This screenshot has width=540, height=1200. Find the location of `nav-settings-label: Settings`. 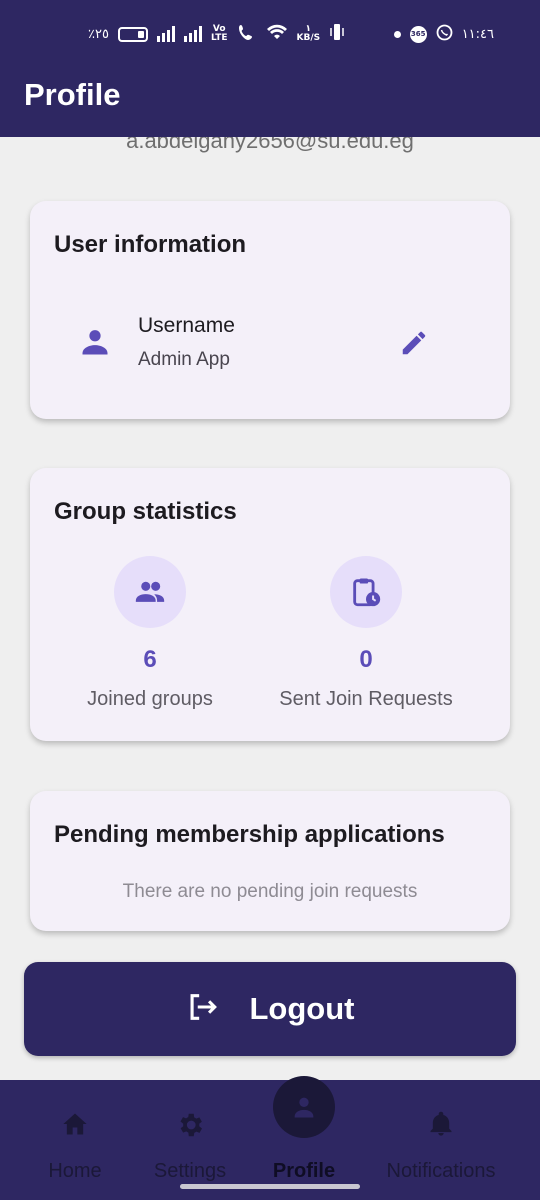

nav-settings-label: Settings is located at coordinates (190, 1171).